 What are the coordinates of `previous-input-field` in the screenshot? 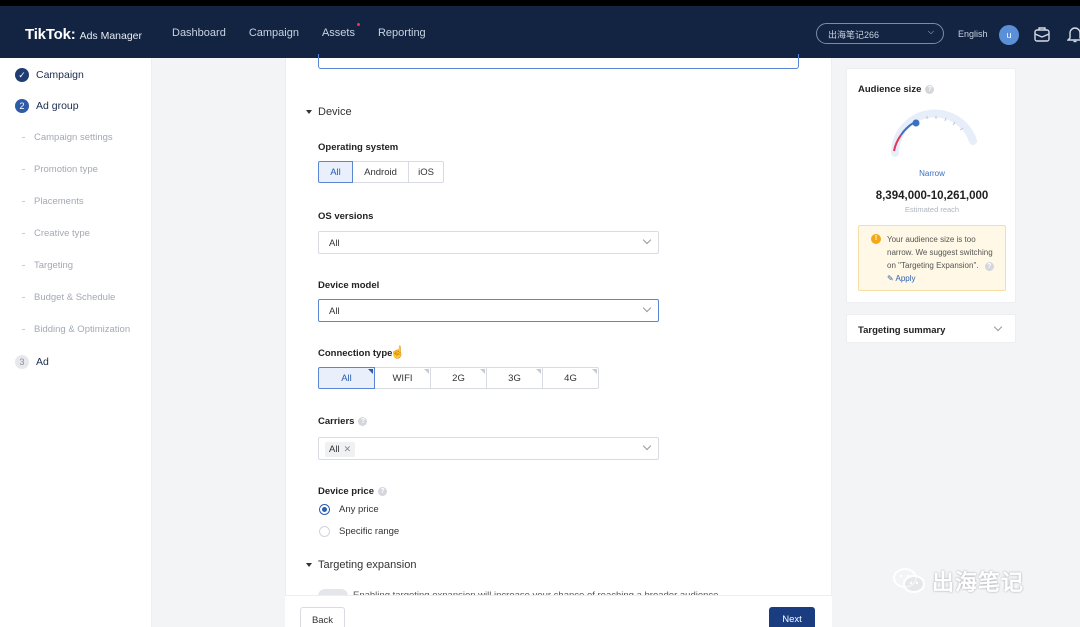 It's located at (558, 61).